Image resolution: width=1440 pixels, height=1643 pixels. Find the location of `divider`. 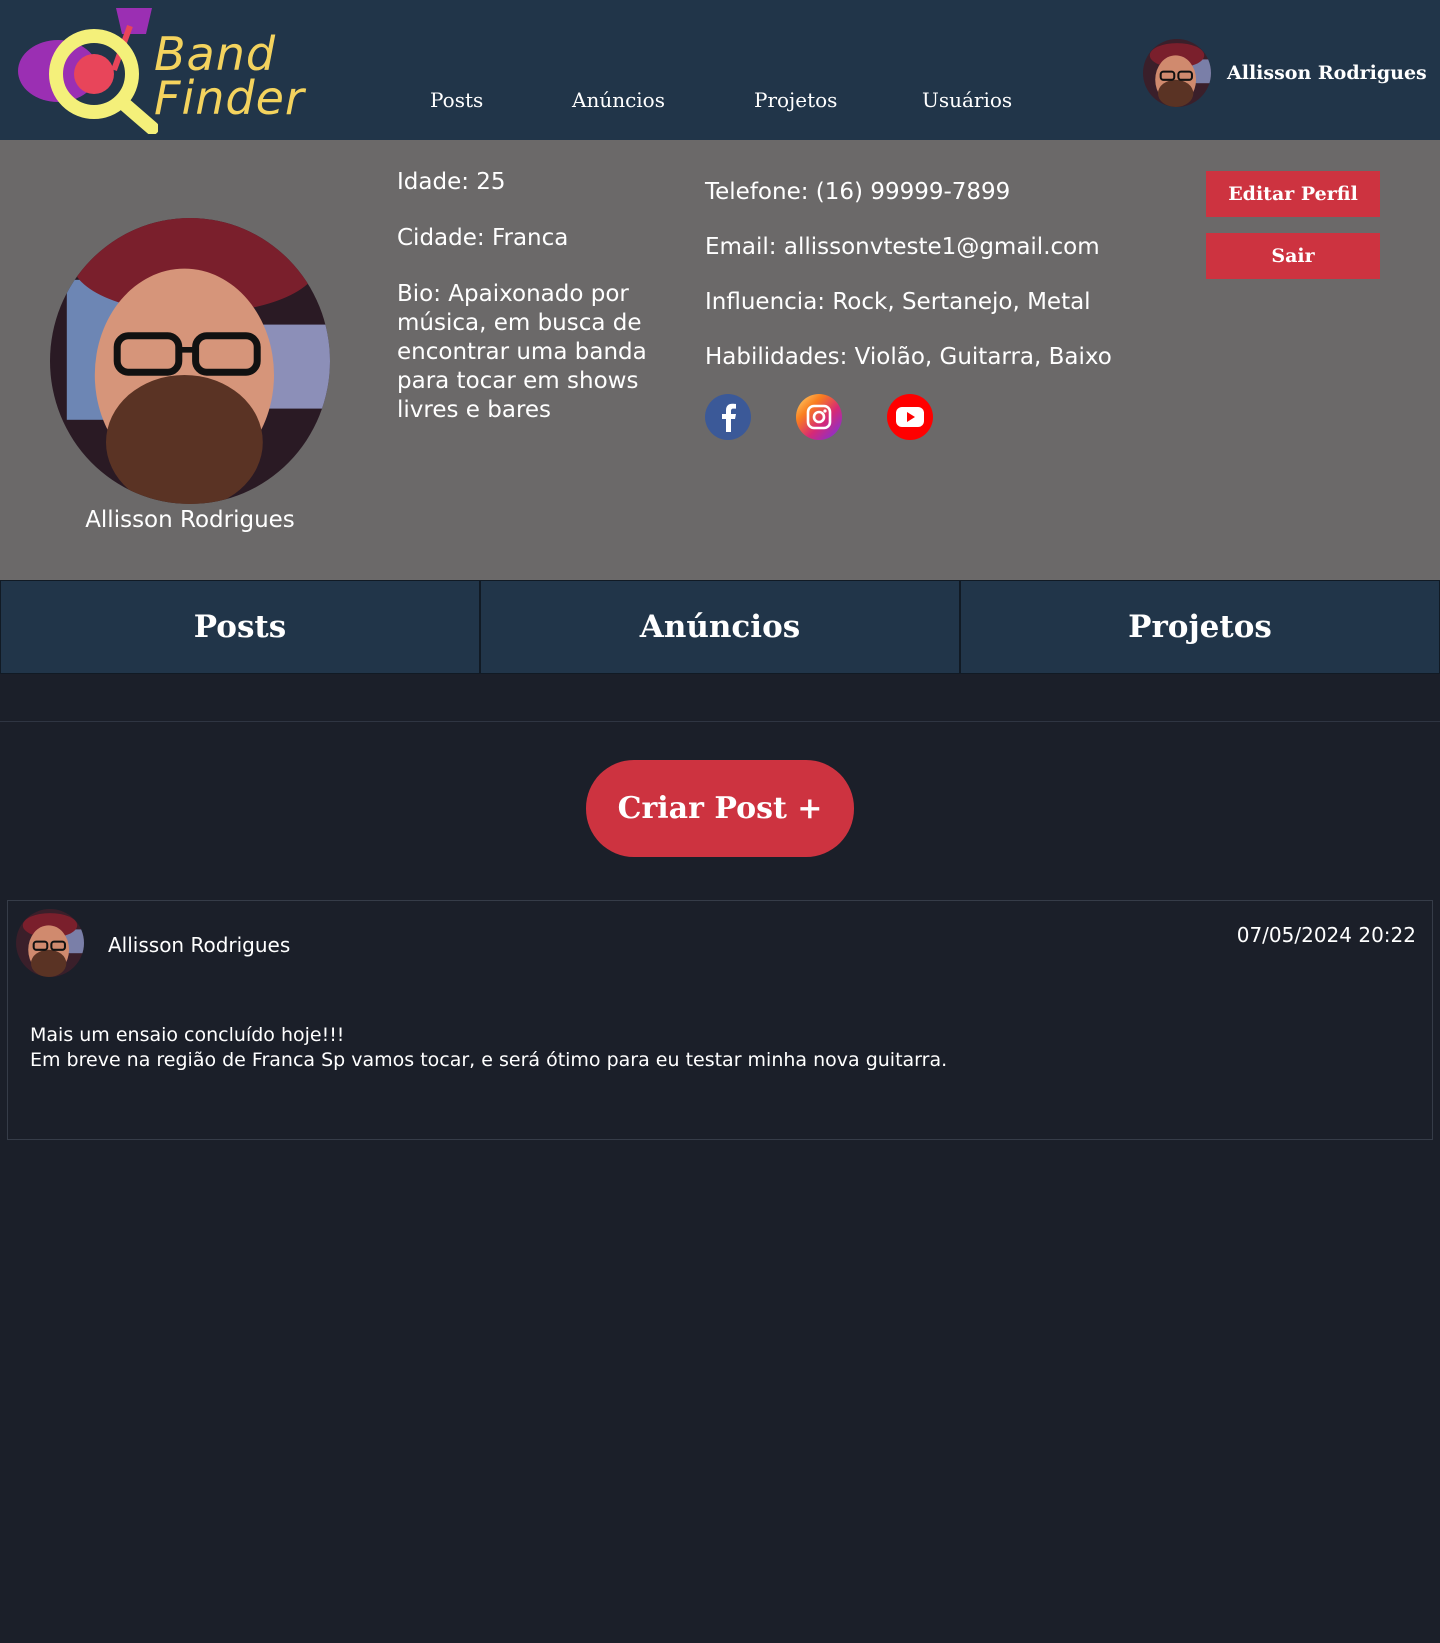

divider is located at coordinates (720, 721).